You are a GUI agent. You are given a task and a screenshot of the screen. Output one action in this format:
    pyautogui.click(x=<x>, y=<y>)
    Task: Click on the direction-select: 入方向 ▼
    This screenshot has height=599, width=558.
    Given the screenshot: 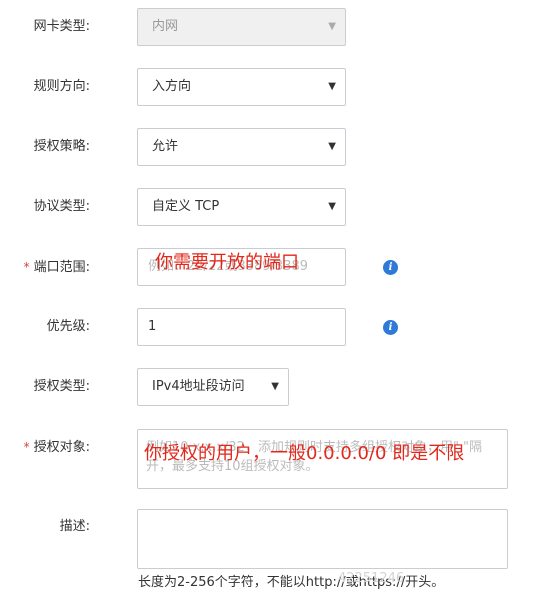 What is the action you would take?
    pyautogui.click(x=241, y=87)
    